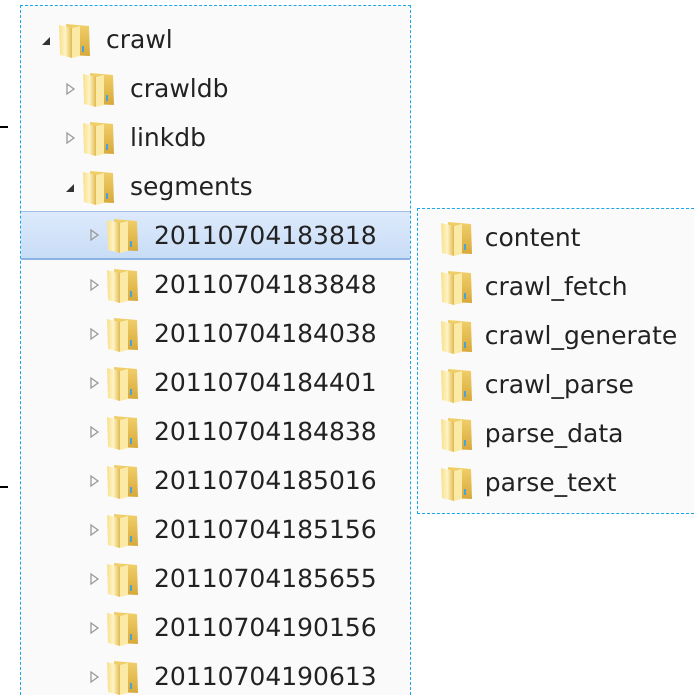 The image size is (694, 695). Describe the element at coordinates (556, 286) in the screenshot. I see `folder-name: crawl_fetch` at that location.